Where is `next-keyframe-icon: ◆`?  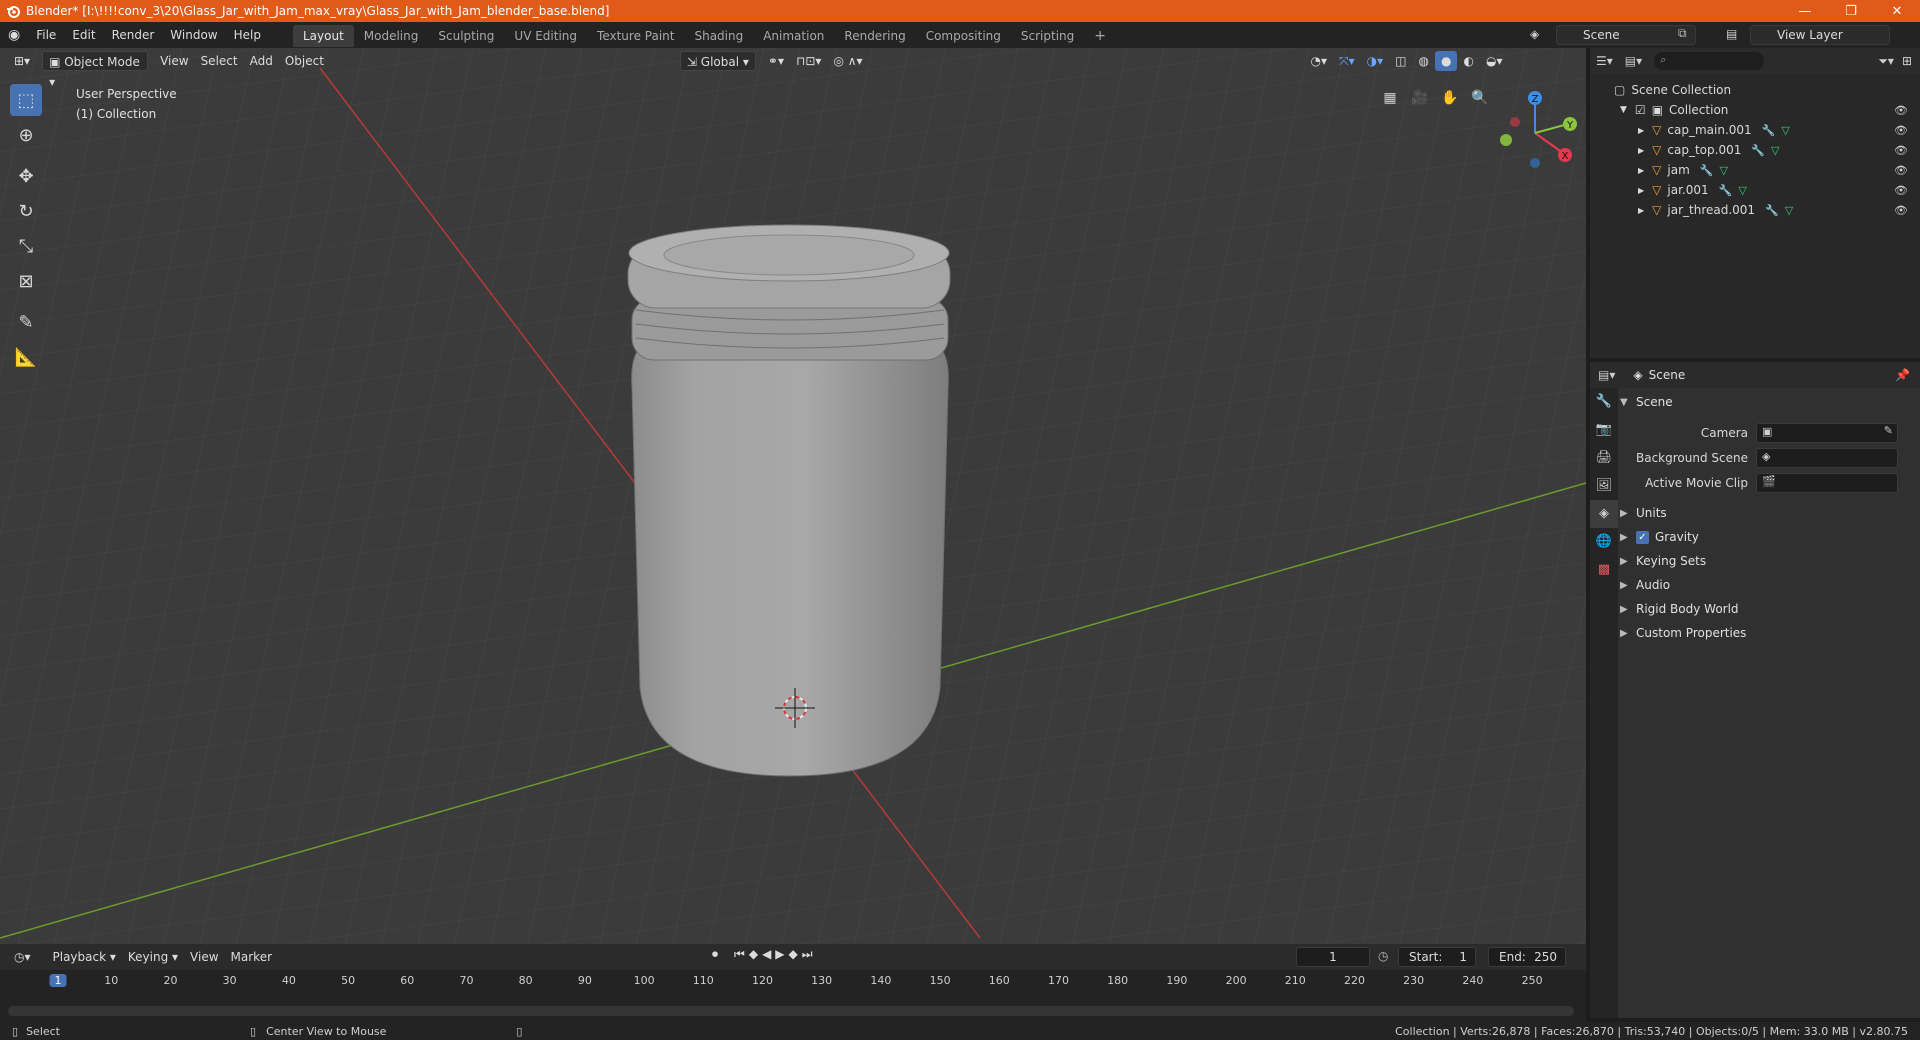
next-keyframe-icon: ◆ is located at coordinates (793, 954).